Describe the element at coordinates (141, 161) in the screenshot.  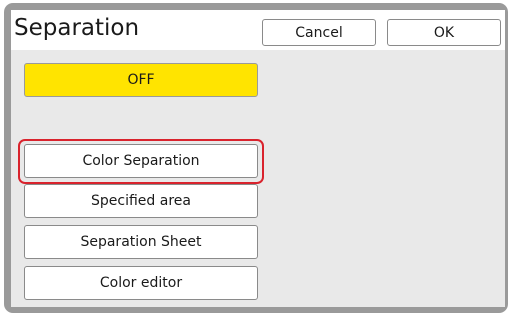
I see `color-separation-button: Color Separation` at that location.